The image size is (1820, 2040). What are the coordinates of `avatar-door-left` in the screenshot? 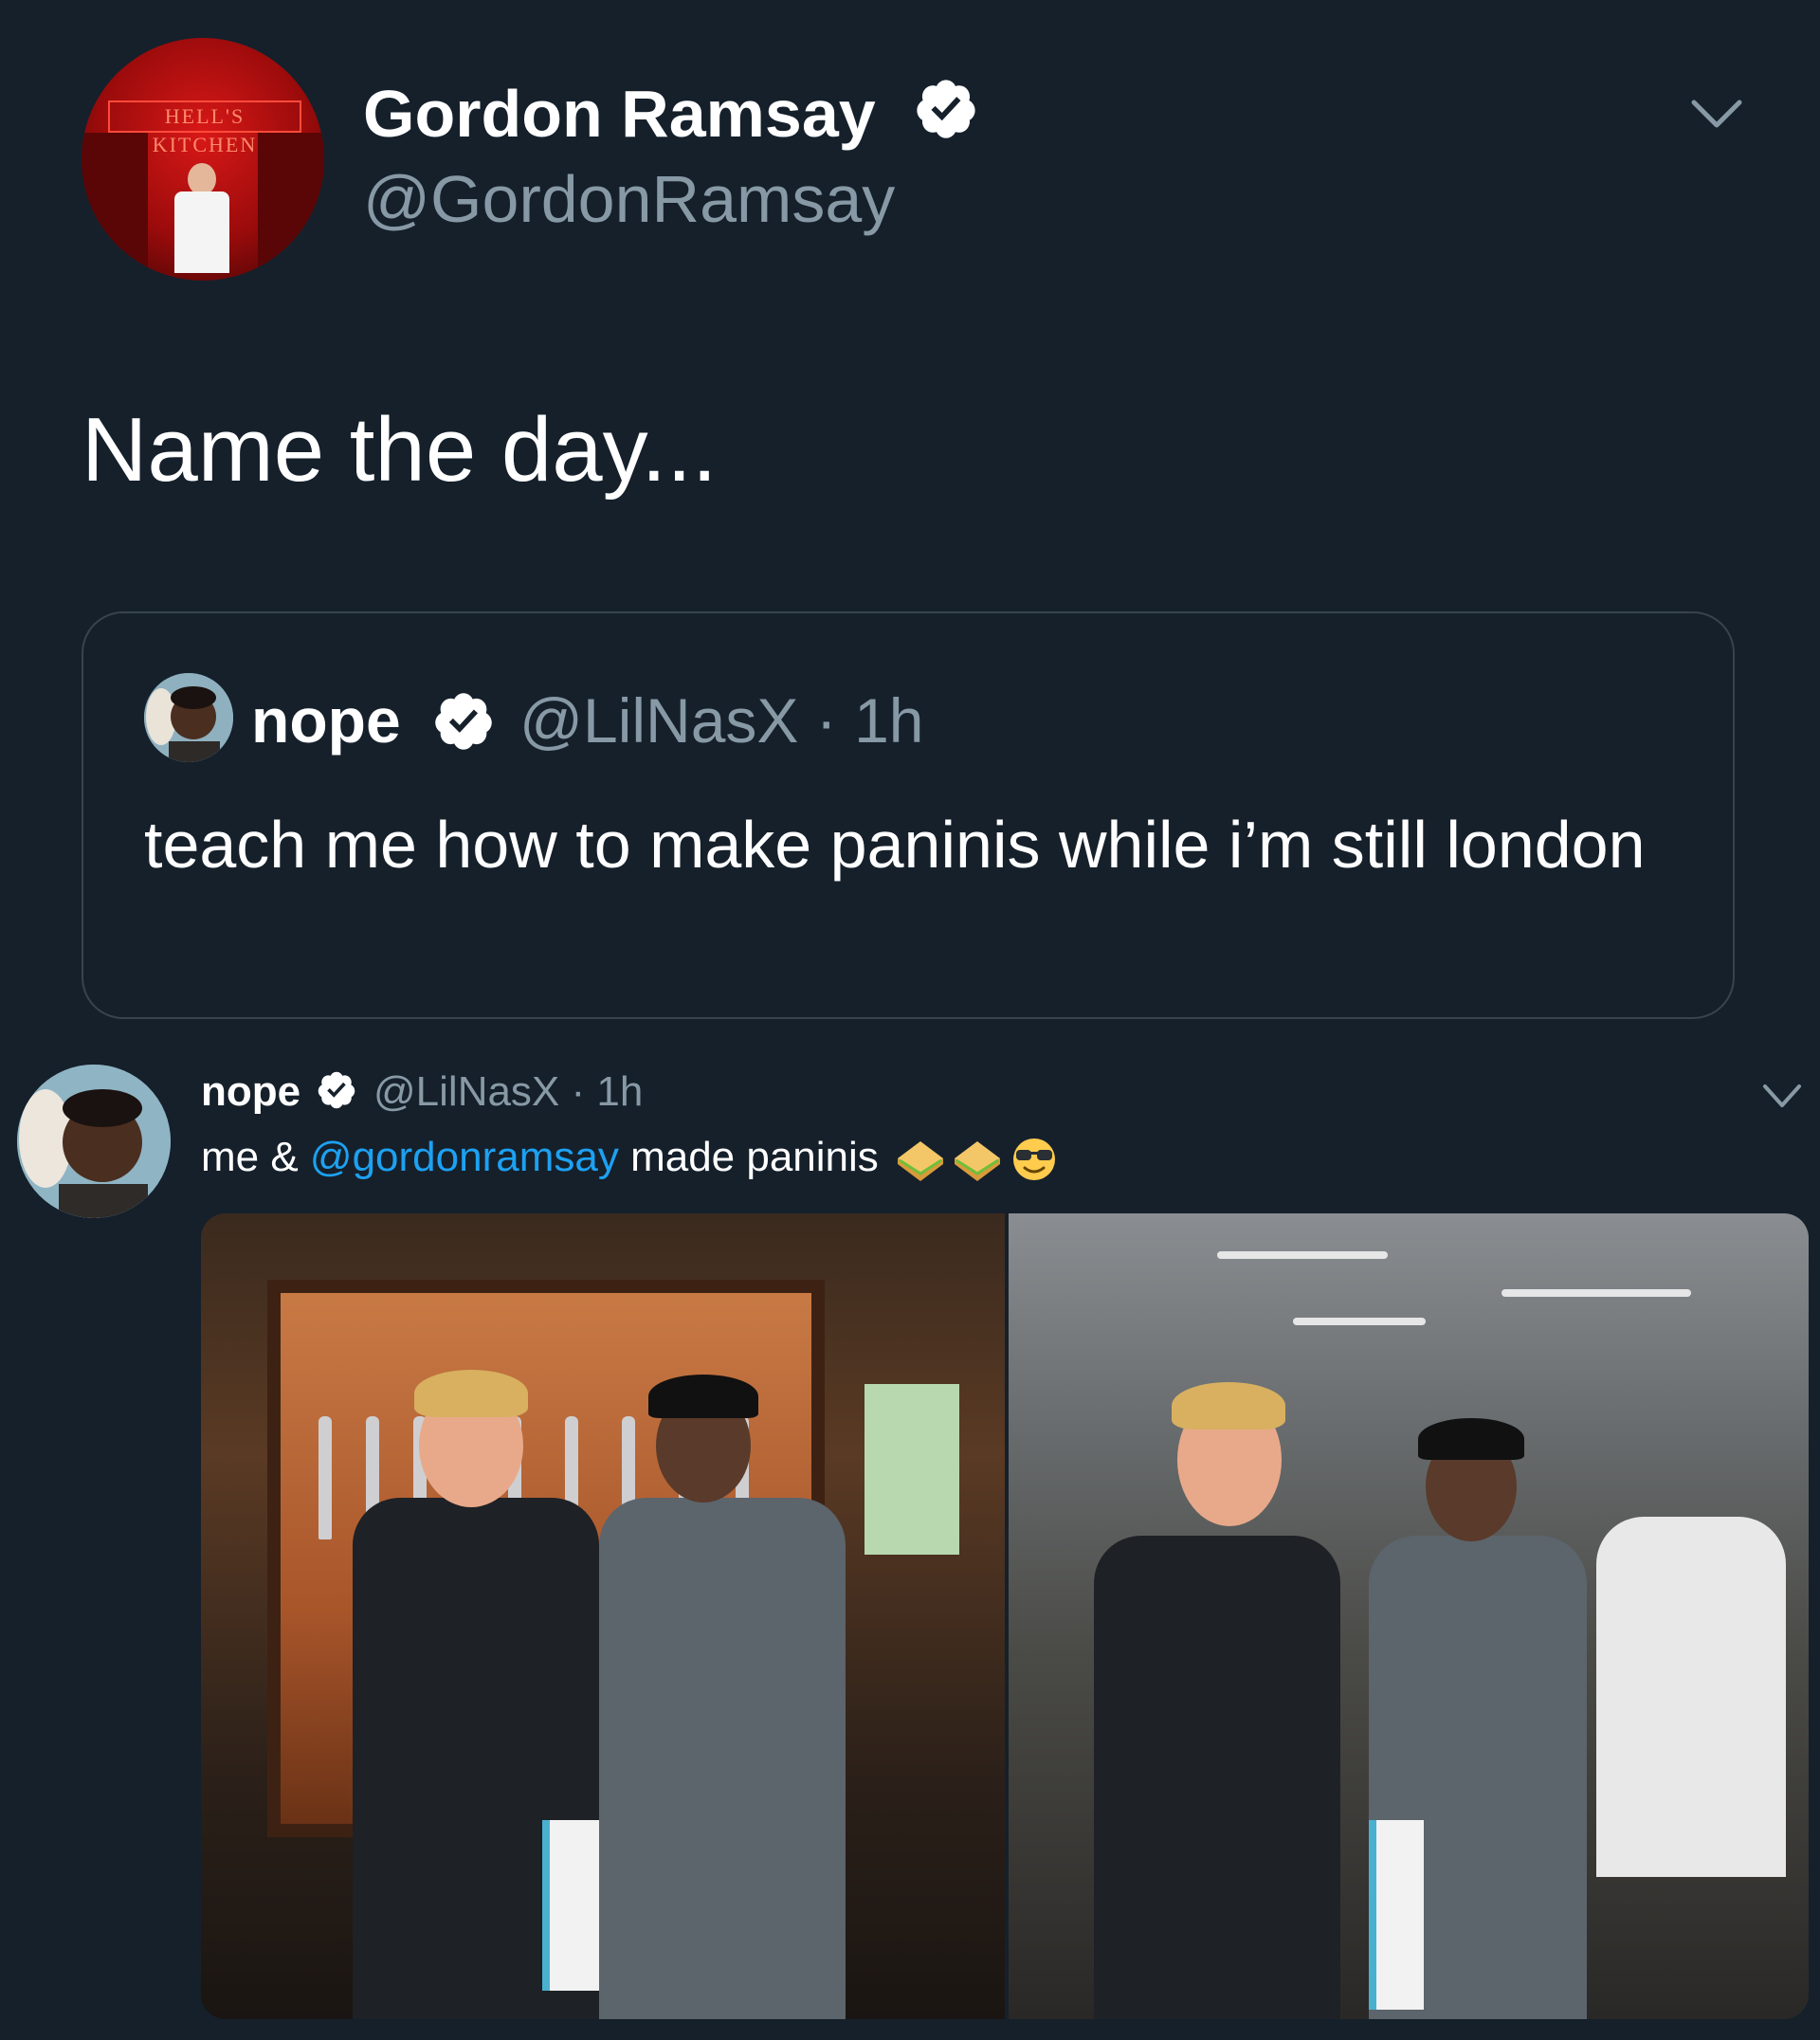 It's located at (115, 207).